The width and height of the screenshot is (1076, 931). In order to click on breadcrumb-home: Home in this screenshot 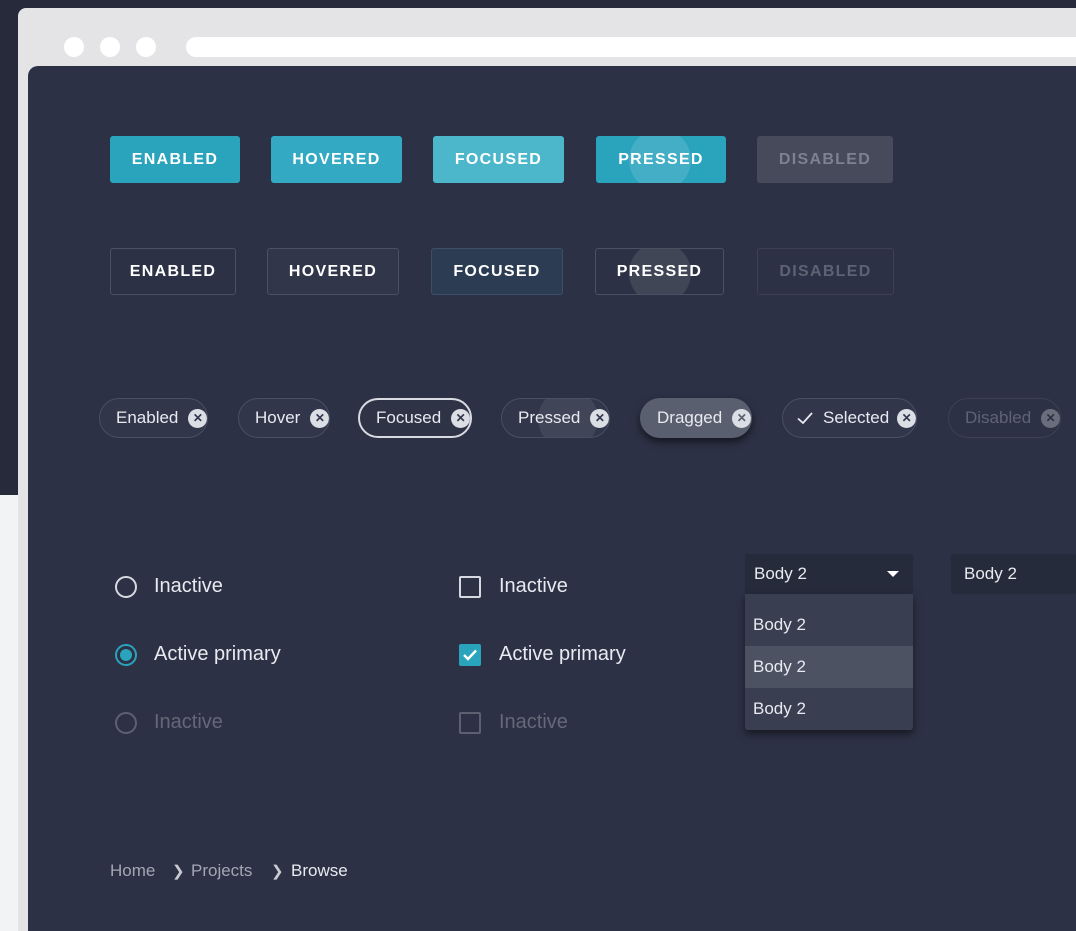, I will do `click(132, 871)`.